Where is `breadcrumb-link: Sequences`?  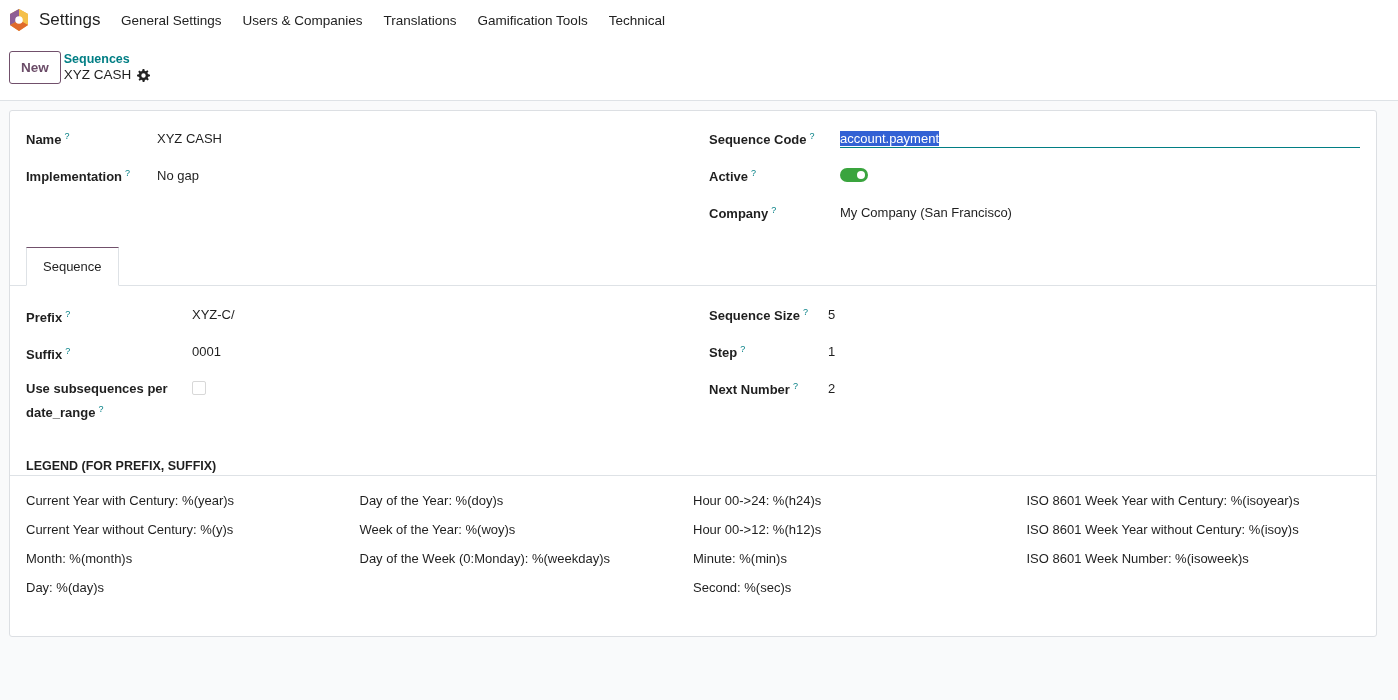
breadcrumb-link: Sequences is located at coordinates (107, 59).